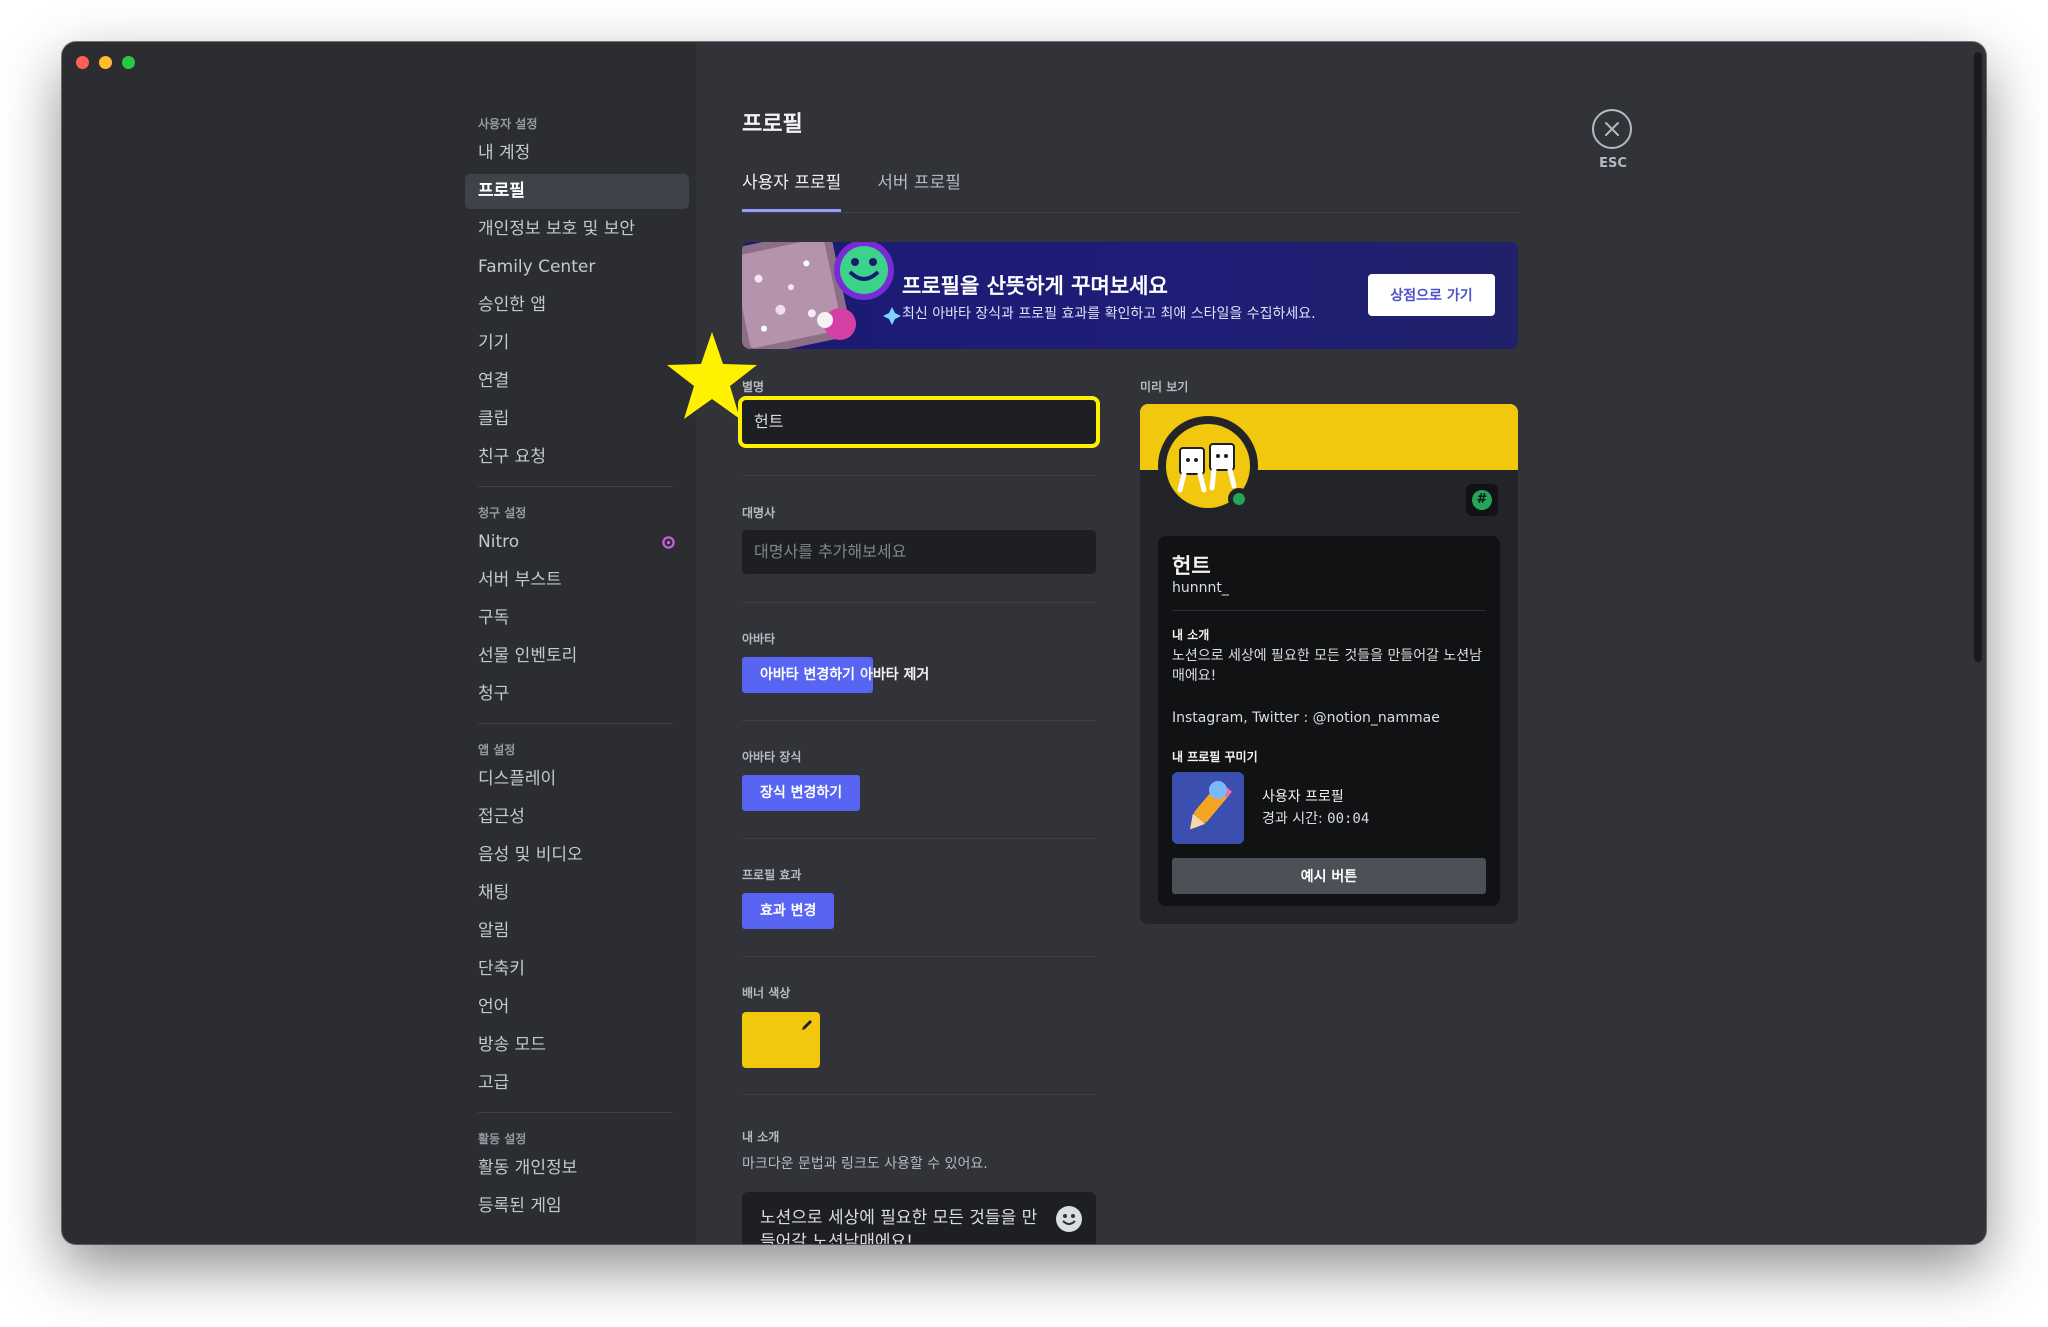 The height and width of the screenshot is (1327, 2048). I want to click on sidebar-item: 단축키, so click(577, 969).